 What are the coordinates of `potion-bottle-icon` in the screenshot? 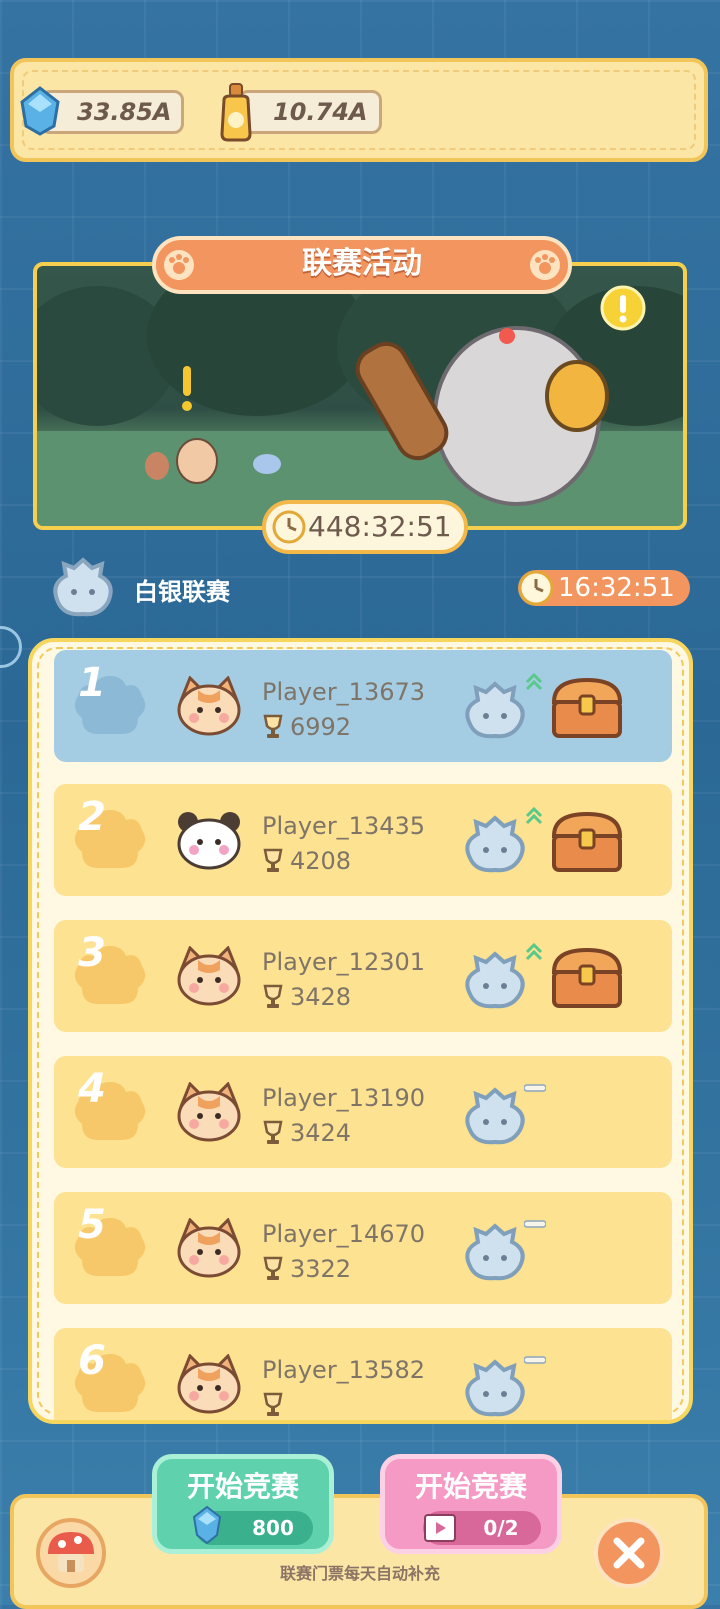 It's located at (236, 112).